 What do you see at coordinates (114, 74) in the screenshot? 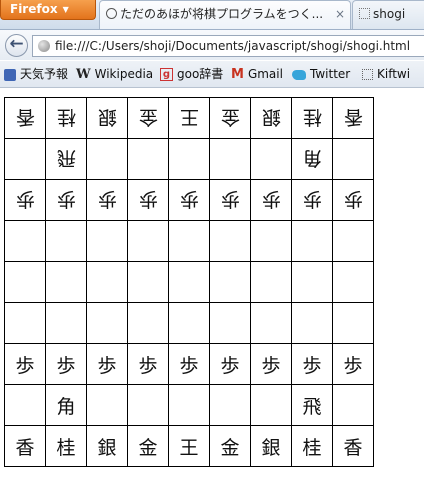
I see `bookmark-wikipedia: W Wikipedia` at bounding box center [114, 74].